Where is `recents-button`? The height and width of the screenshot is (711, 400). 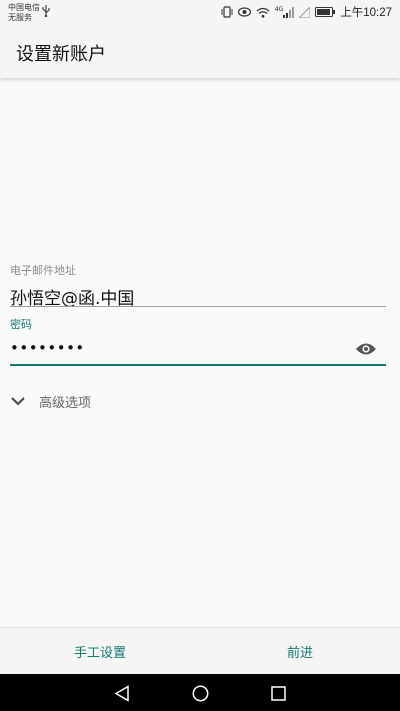
recents-button is located at coordinates (278, 693).